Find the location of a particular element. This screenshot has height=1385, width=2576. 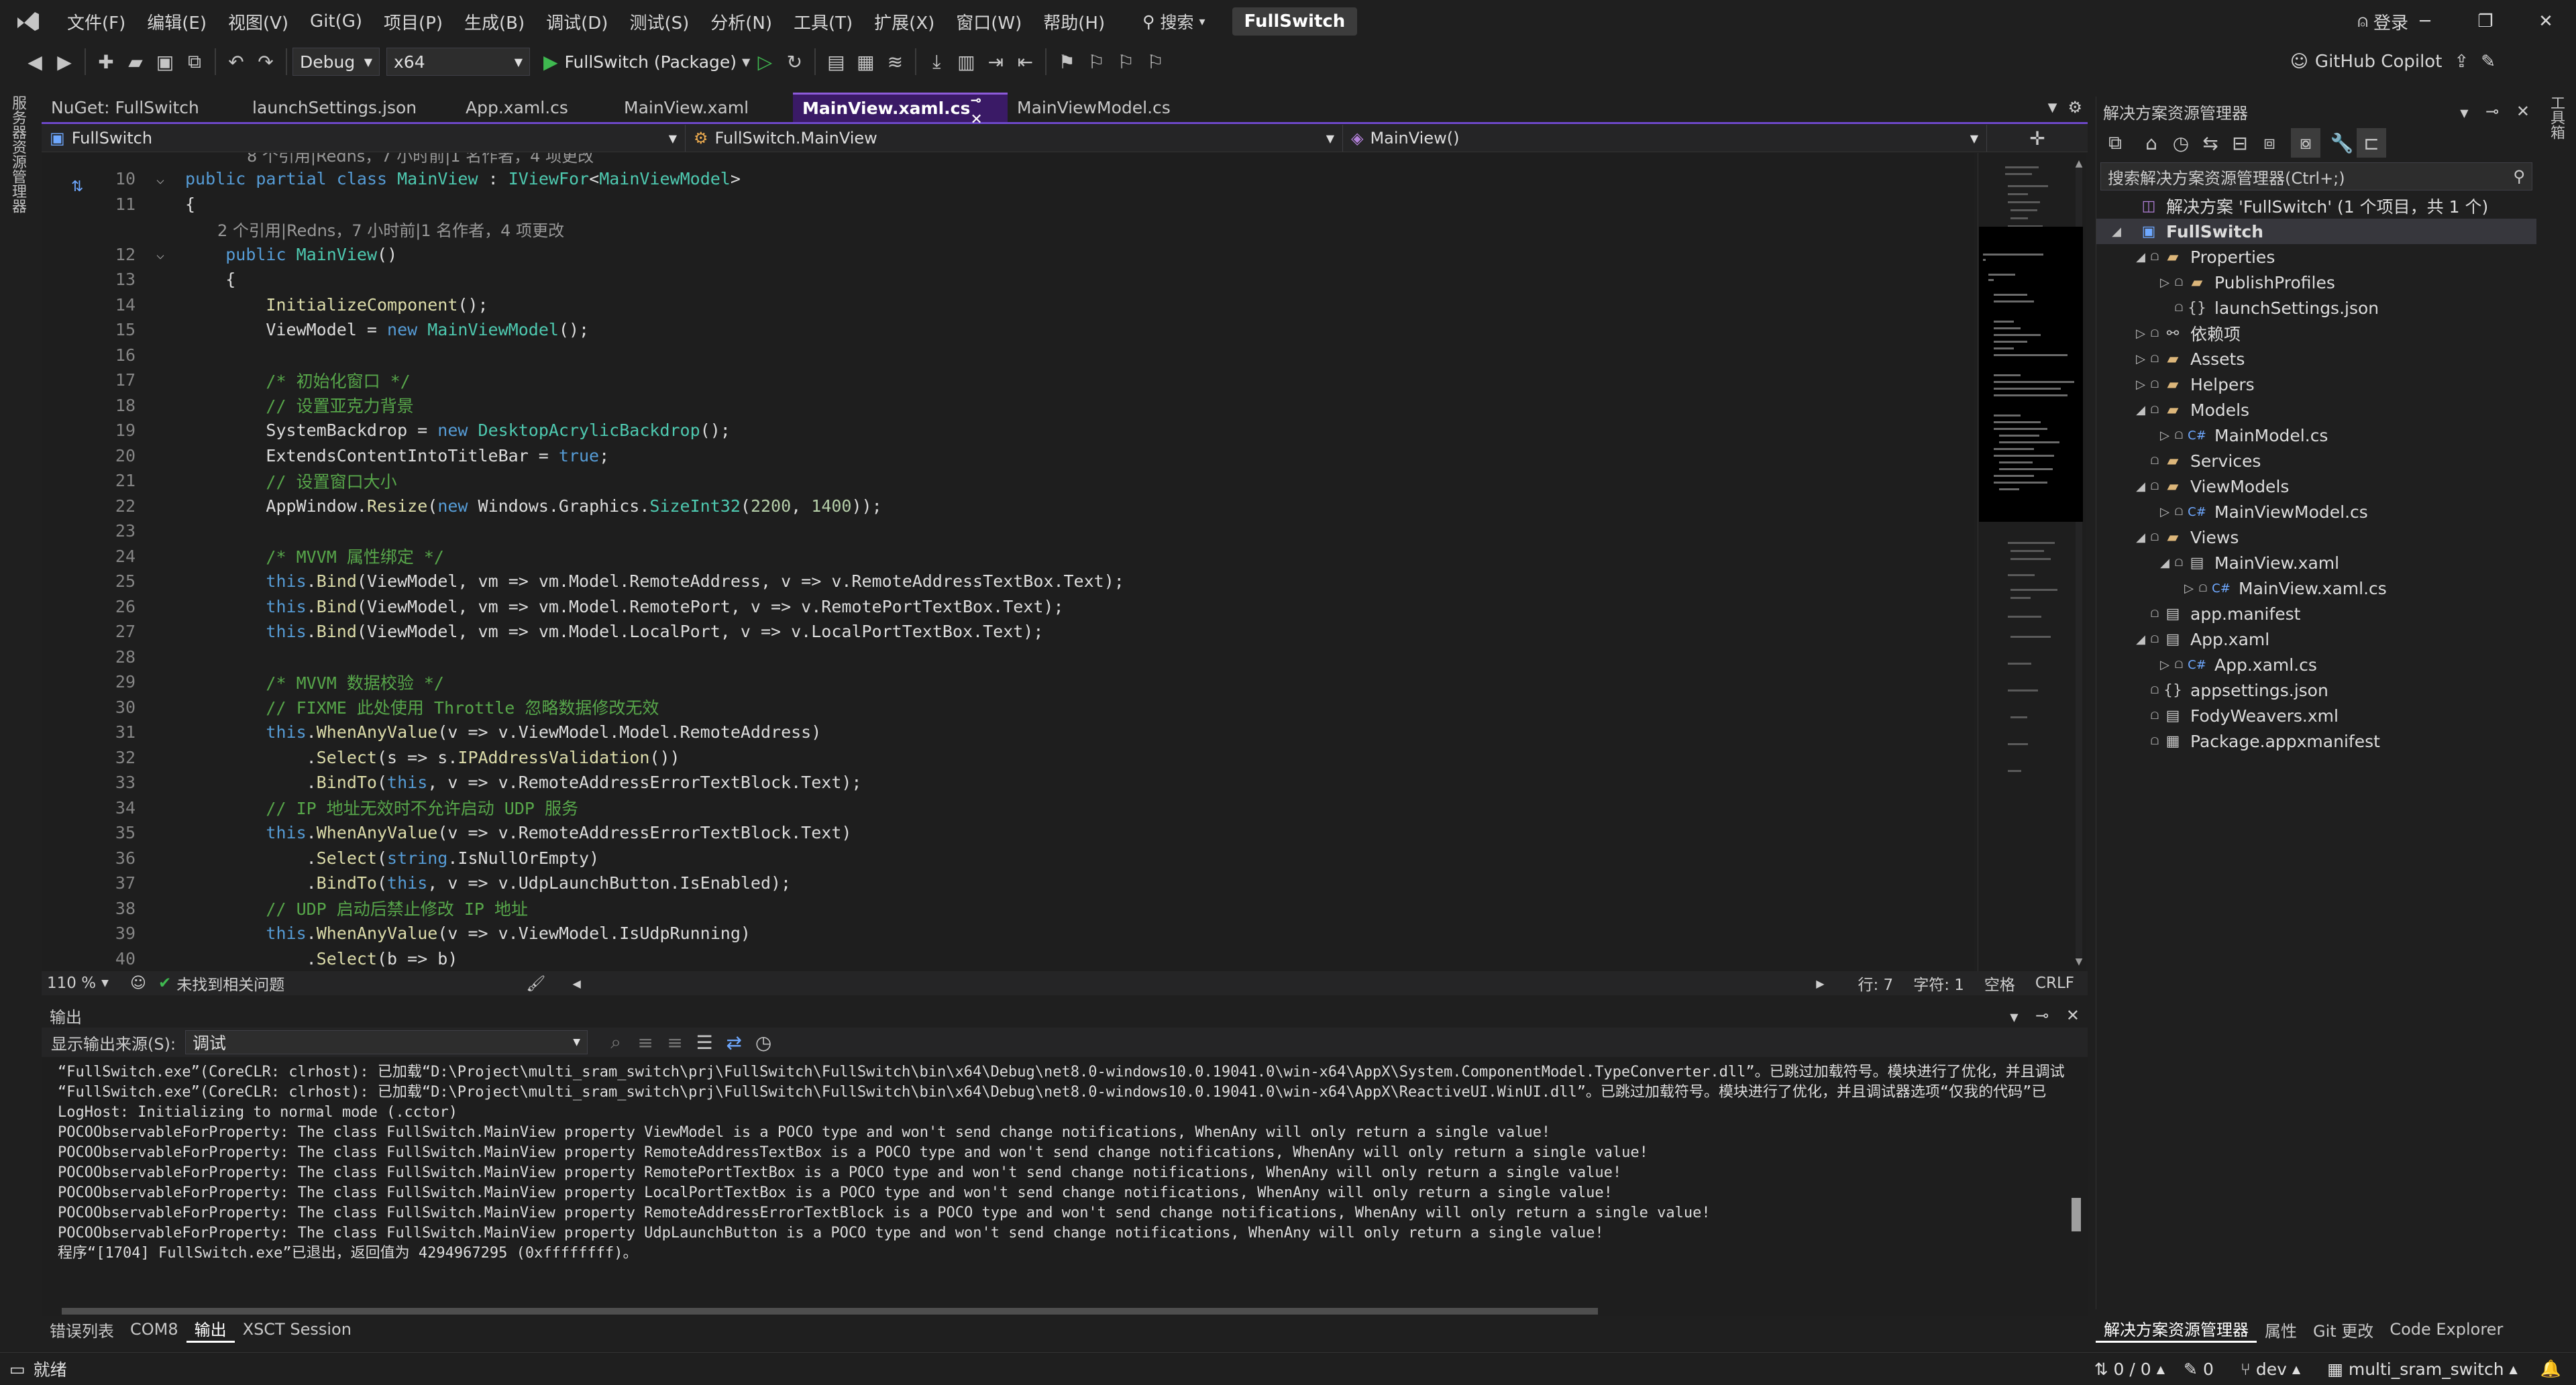

menu-build: 生成(B) is located at coordinates (494, 21).